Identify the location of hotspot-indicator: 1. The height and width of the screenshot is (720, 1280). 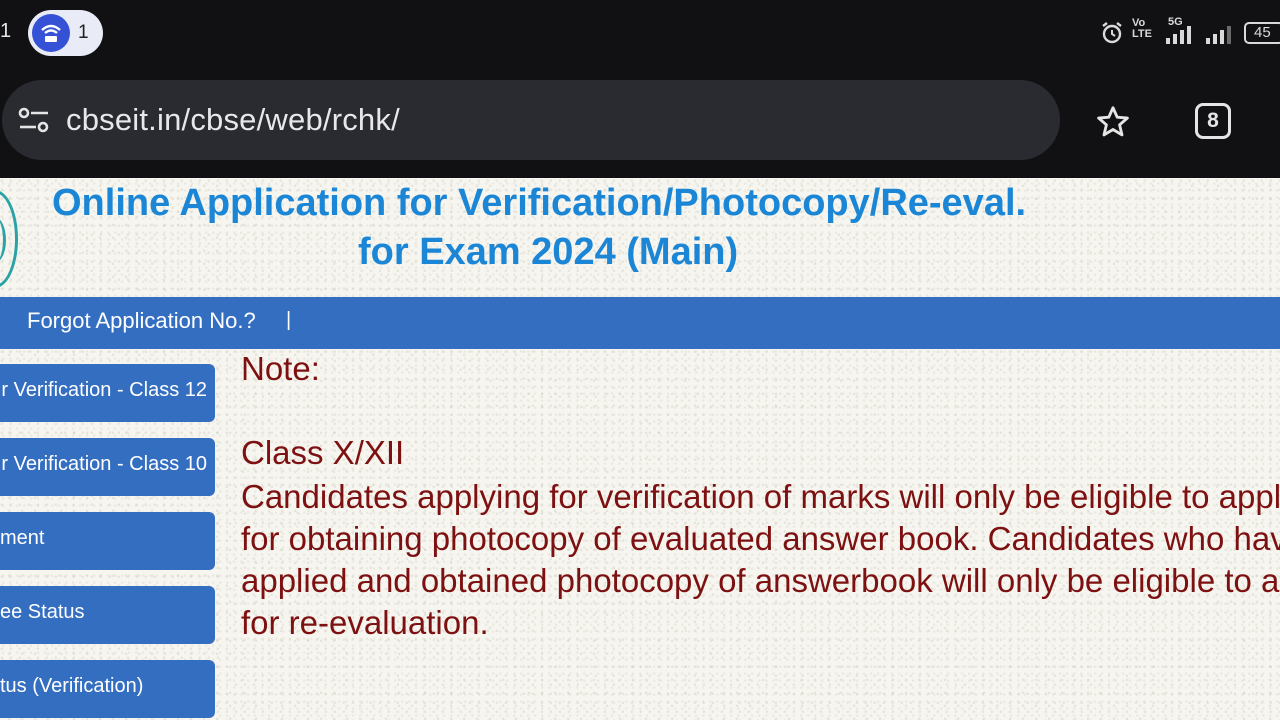
(65, 33).